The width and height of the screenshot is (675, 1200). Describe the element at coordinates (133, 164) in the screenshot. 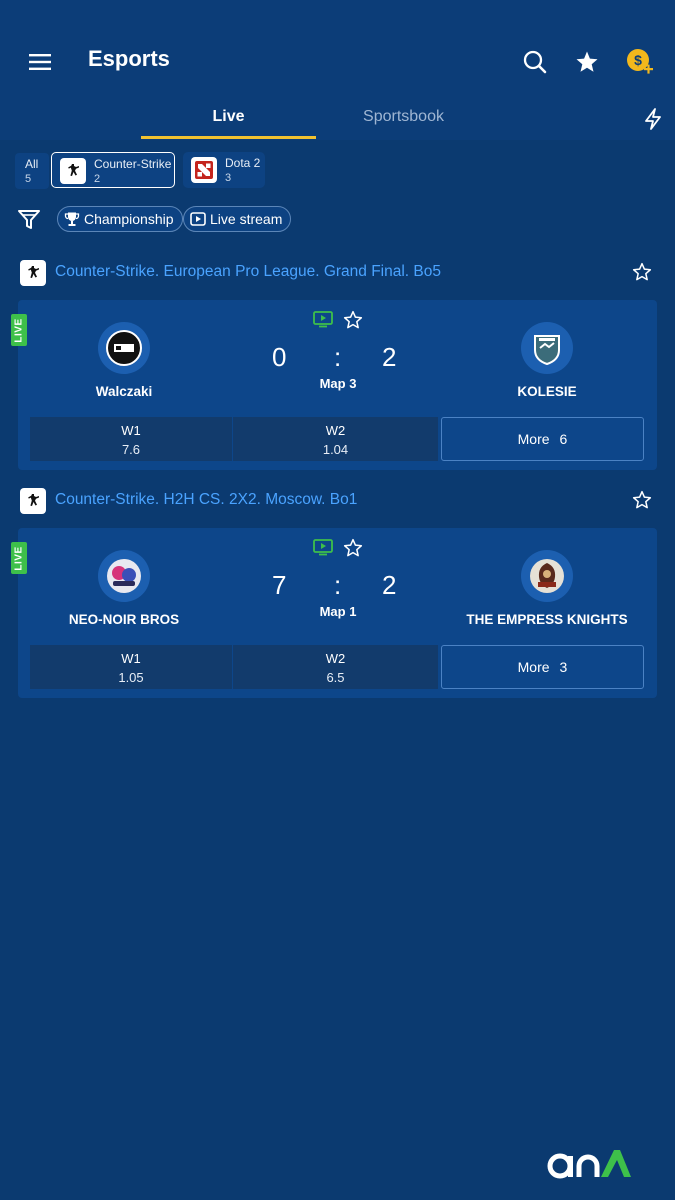

I see `sport-chip-label: Counter-Strike` at that location.